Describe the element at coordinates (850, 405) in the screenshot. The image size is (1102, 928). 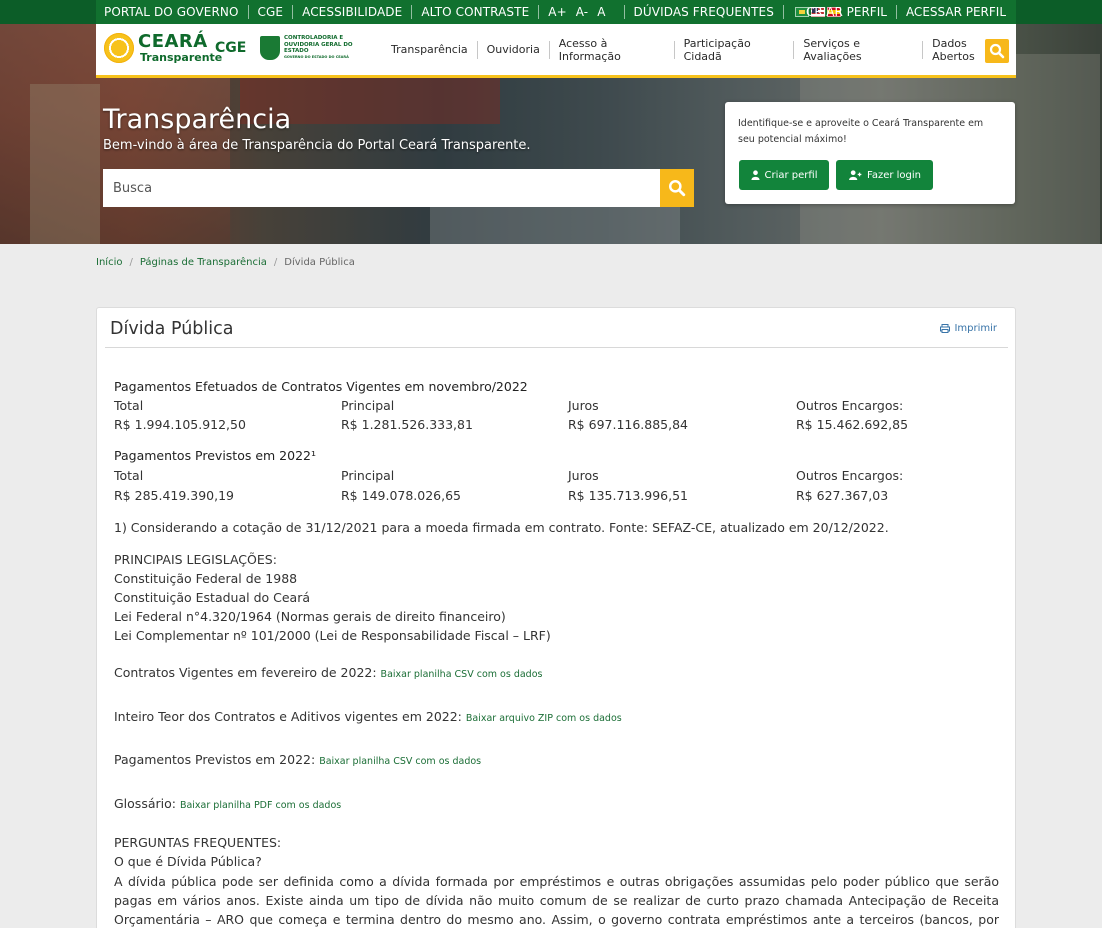
I see `s1-label-outros: Outros Encargos:` at that location.